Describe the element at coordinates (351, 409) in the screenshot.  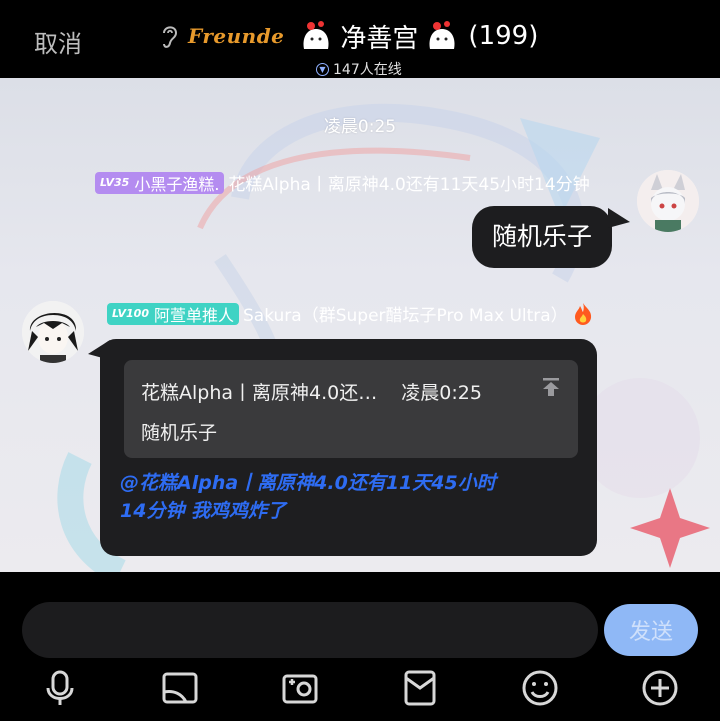
I see `quoted-message: 花糕Alpha丨离原神4.0还… 凌晨0:25 随机乐子` at that location.